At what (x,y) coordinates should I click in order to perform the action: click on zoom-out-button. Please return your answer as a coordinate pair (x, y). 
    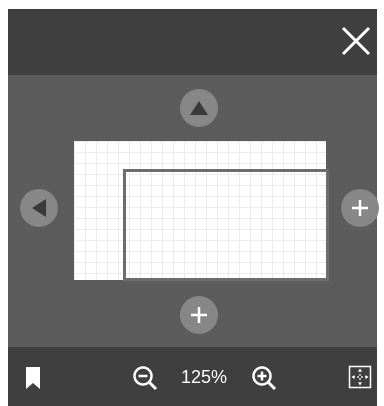
    Looking at the image, I should click on (145, 378).